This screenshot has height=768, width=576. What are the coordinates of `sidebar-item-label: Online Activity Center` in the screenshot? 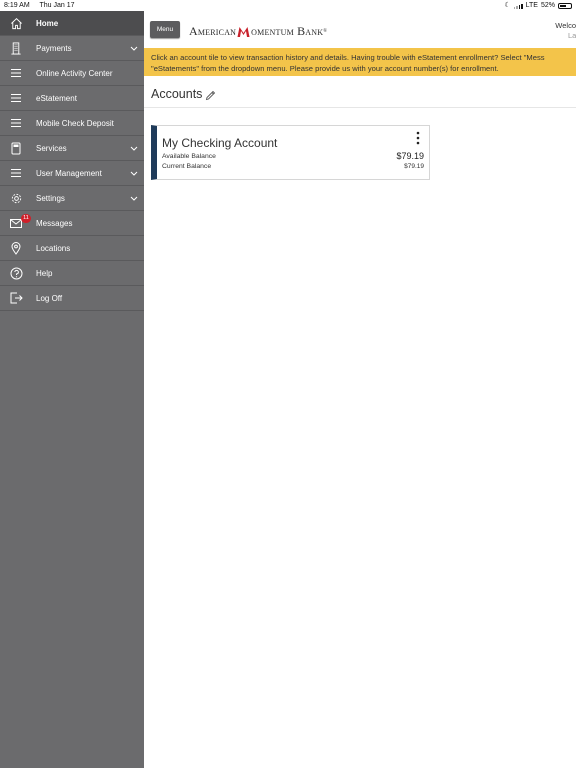 It's located at (74, 73).